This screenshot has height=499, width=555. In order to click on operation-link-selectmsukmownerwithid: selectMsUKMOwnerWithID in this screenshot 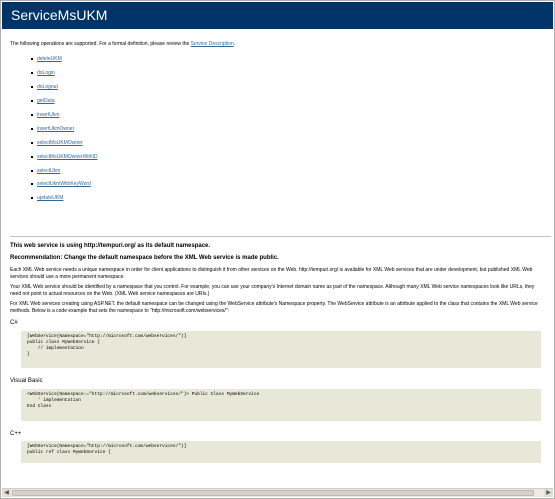, I will do `click(67, 157)`.